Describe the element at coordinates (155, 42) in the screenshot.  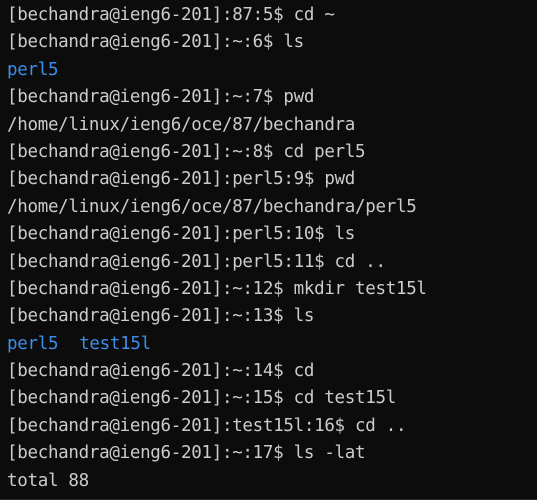
I see `terminal-line-command: [bechandra@ieng6-201]:~:6$ ls` at that location.